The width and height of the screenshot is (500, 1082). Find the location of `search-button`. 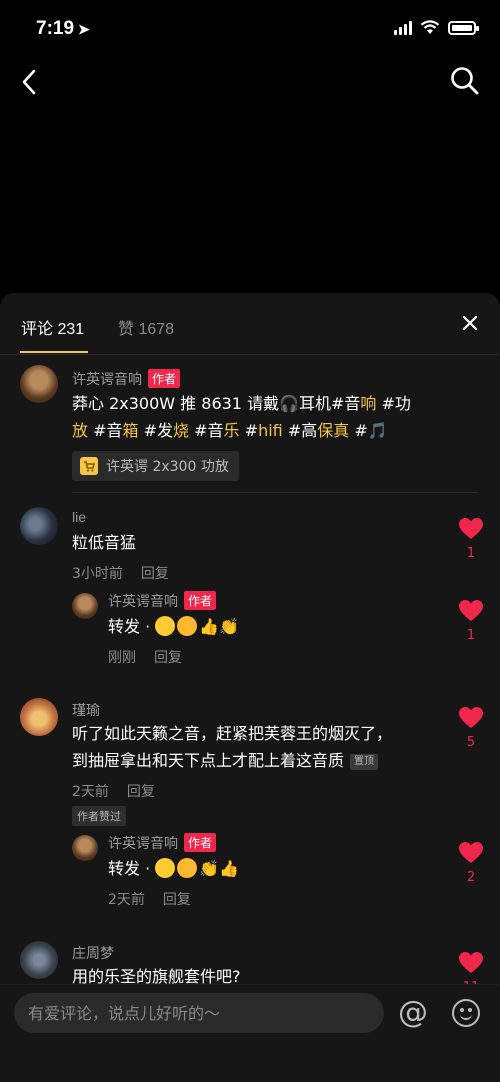

search-button is located at coordinates (465, 81).